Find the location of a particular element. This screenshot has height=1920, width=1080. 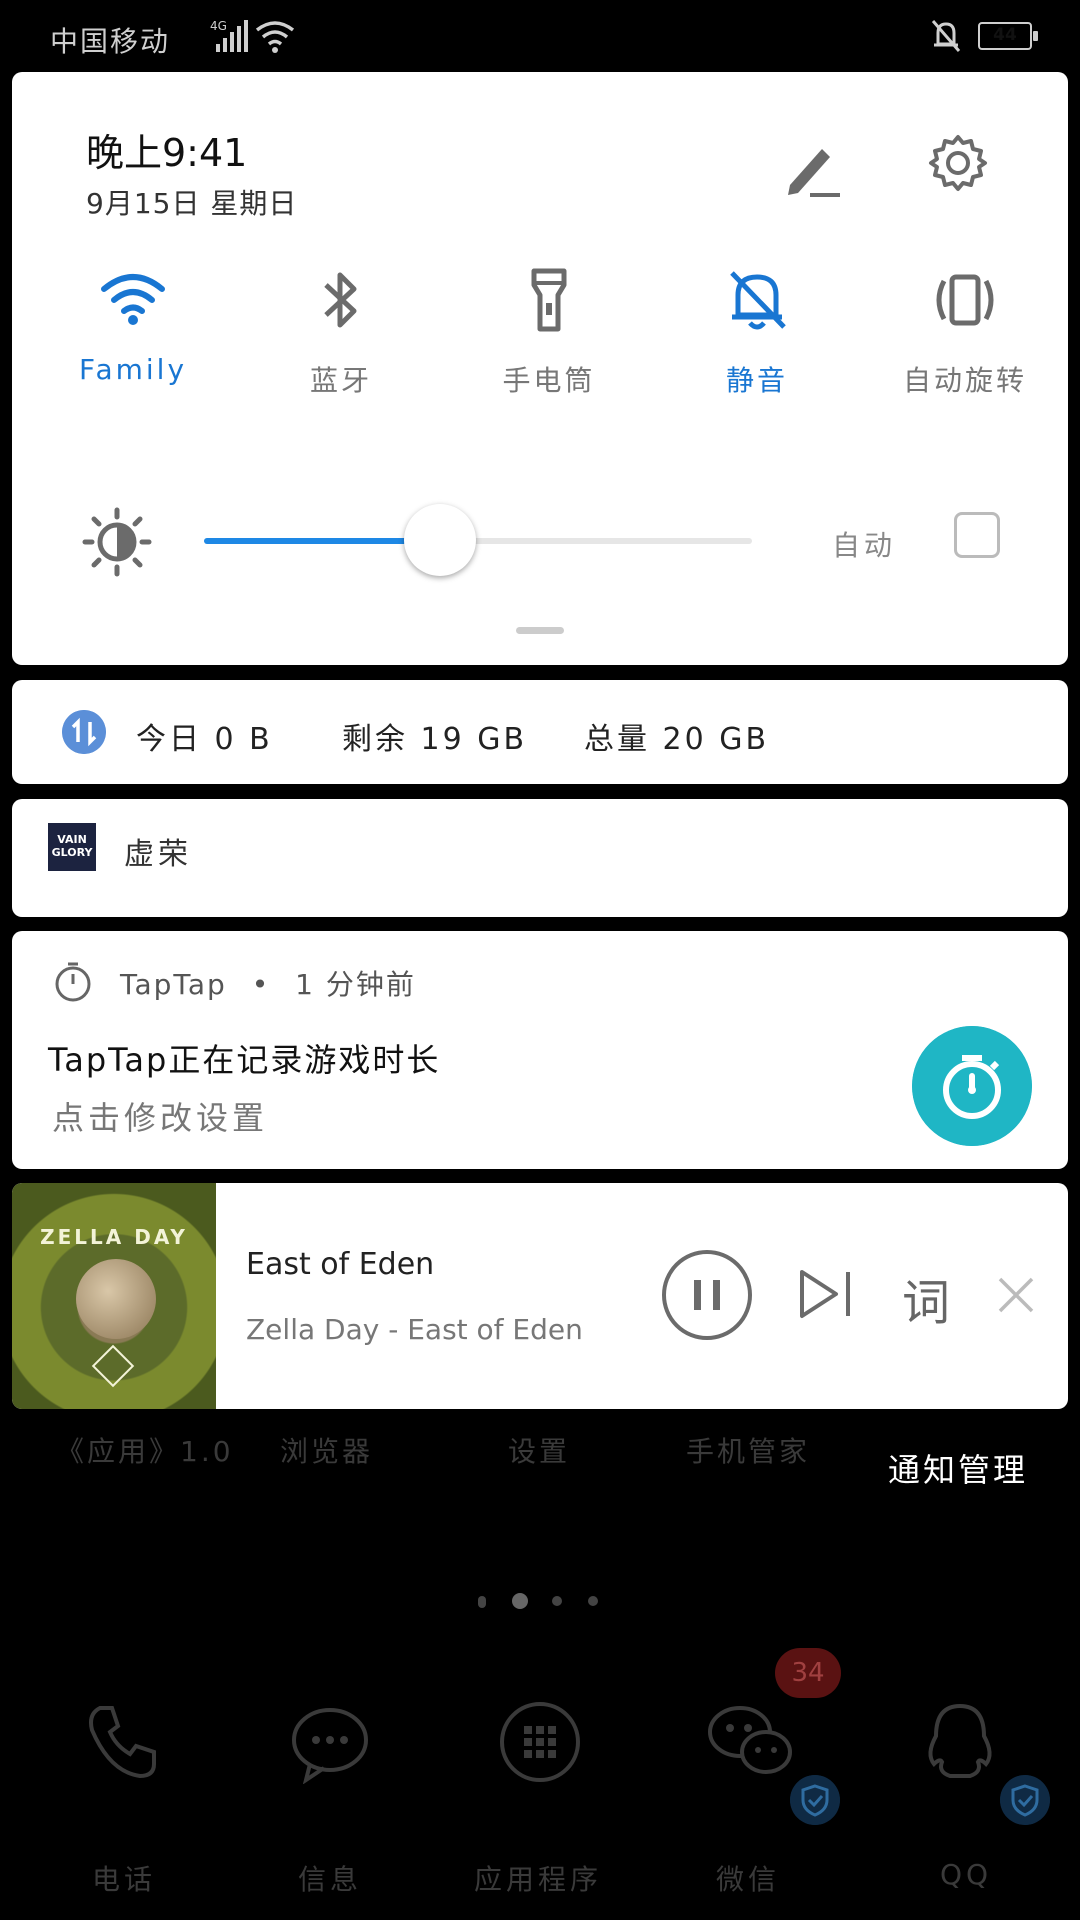

tile-flashlight: 手电筒 is located at coordinates (549, 333).